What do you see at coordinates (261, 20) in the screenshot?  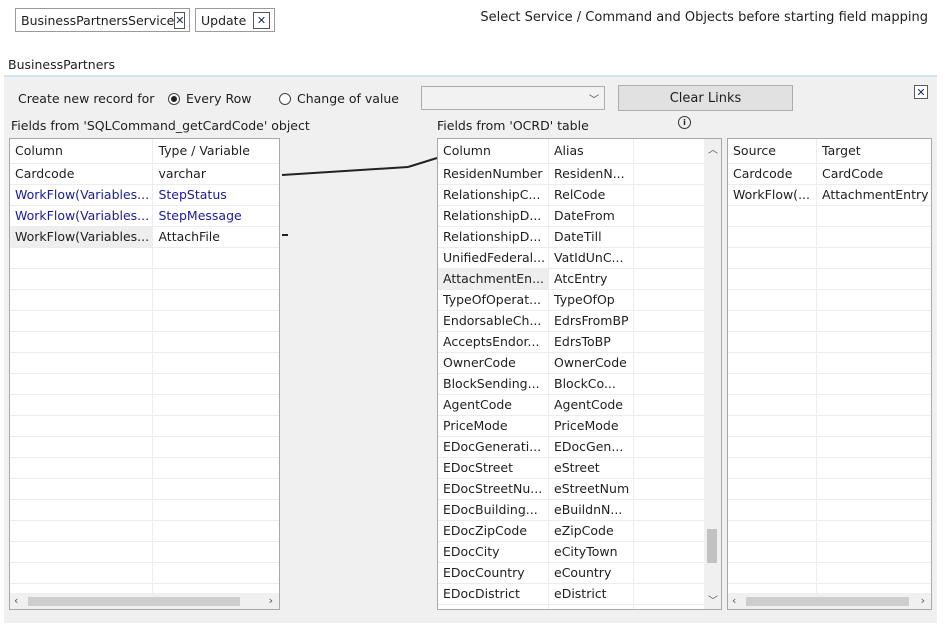 I see `remove-command-icon: ✕` at bounding box center [261, 20].